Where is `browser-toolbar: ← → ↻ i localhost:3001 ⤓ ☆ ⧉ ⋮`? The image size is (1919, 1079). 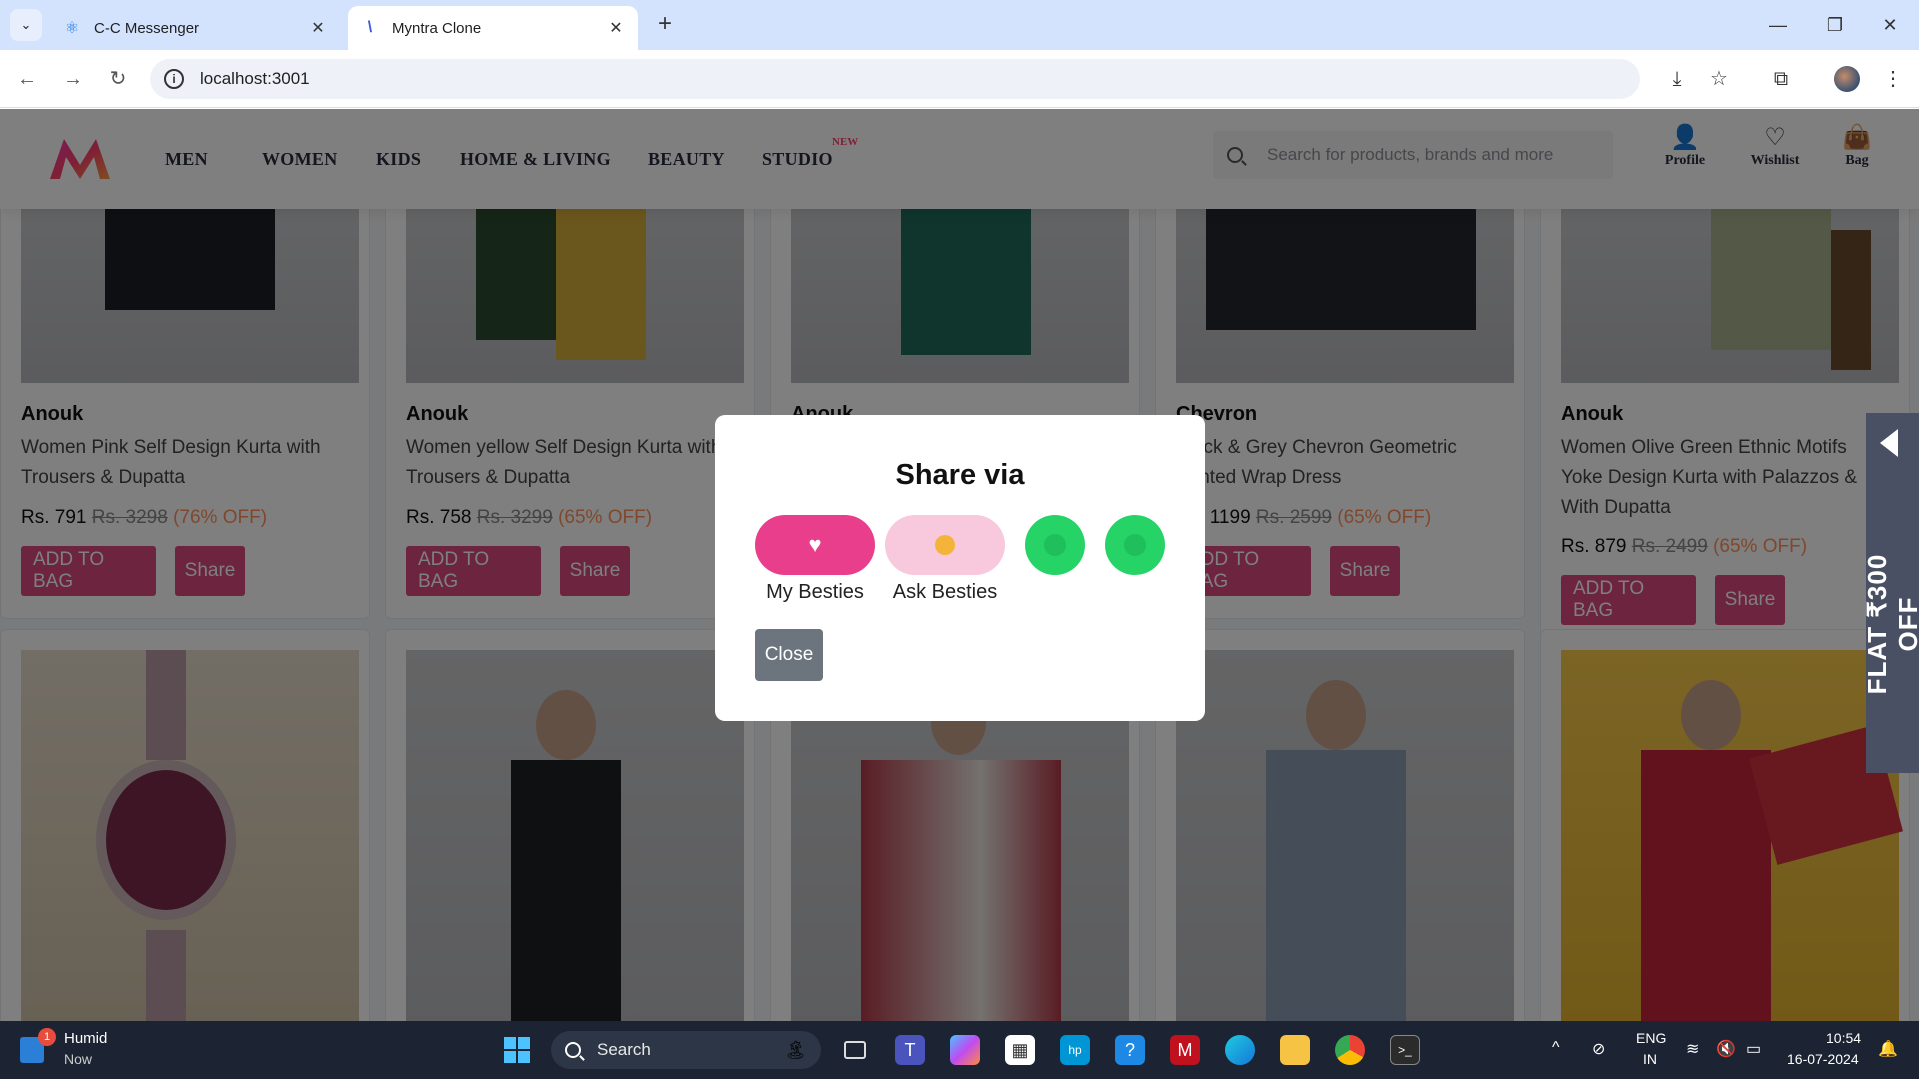 browser-toolbar: ← → ↻ i localhost:3001 ⤓ ☆ ⧉ ⋮ is located at coordinates (959, 79).